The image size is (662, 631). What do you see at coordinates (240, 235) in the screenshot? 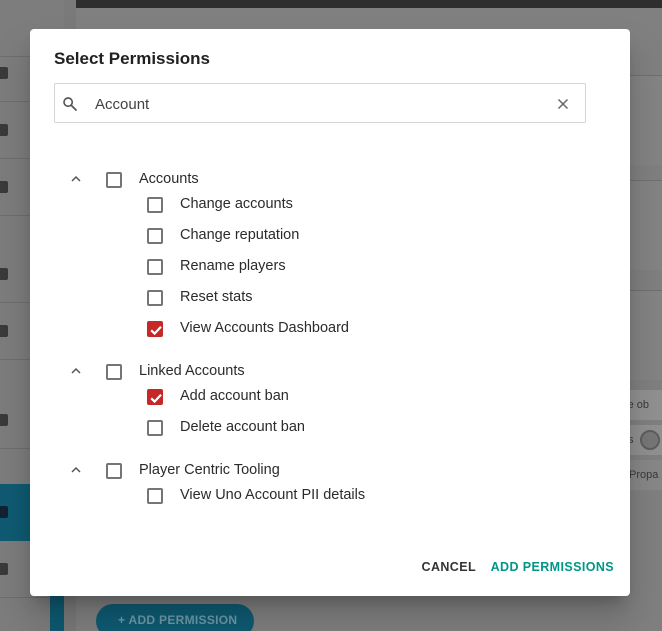
I see `permission-label: Change reputation` at bounding box center [240, 235].